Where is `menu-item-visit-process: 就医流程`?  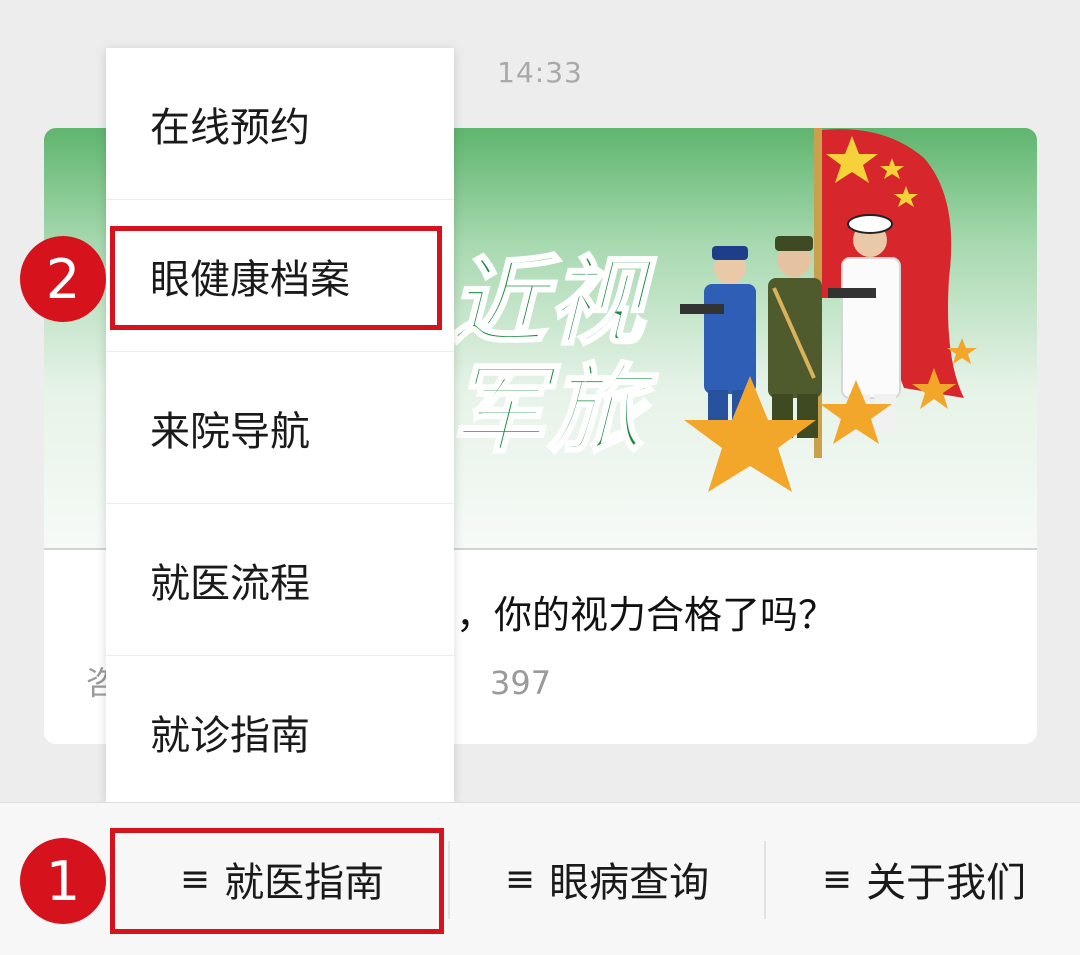
menu-item-visit-process: 就医流程 is located at coordinates (280, 580).